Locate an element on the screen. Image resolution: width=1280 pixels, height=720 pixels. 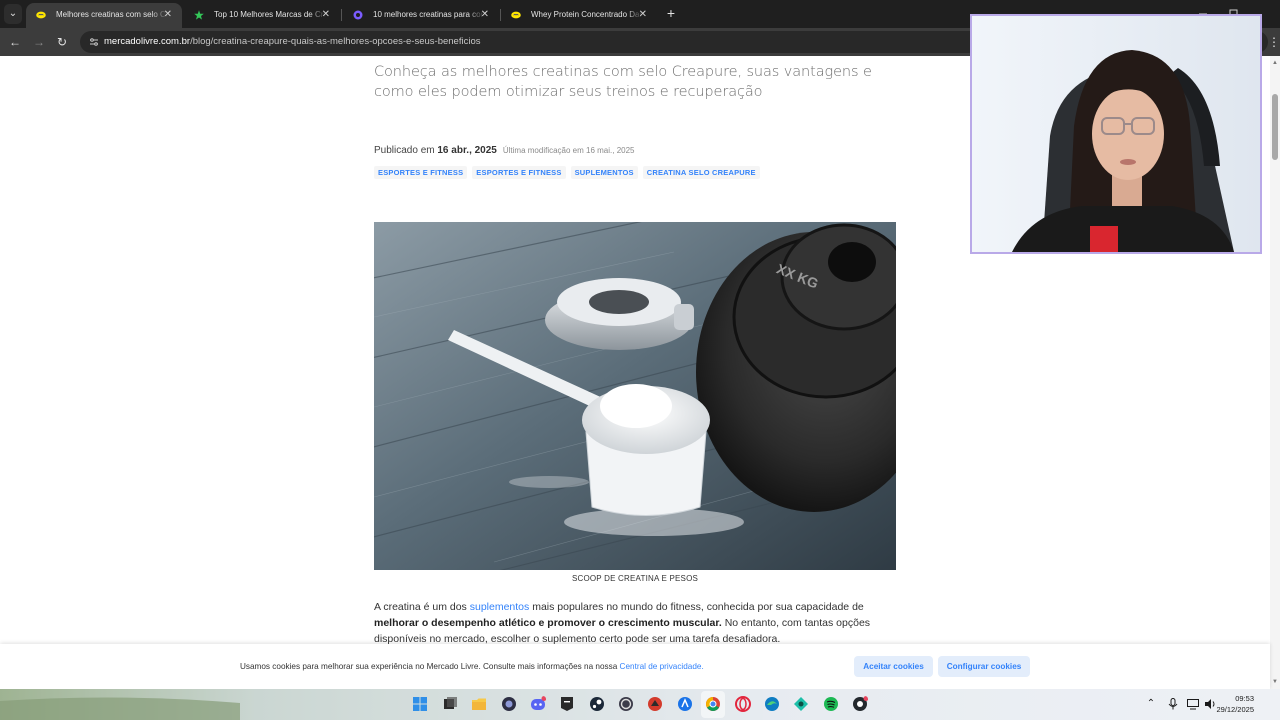
spotify-icon is located at coordinates (831, 704).